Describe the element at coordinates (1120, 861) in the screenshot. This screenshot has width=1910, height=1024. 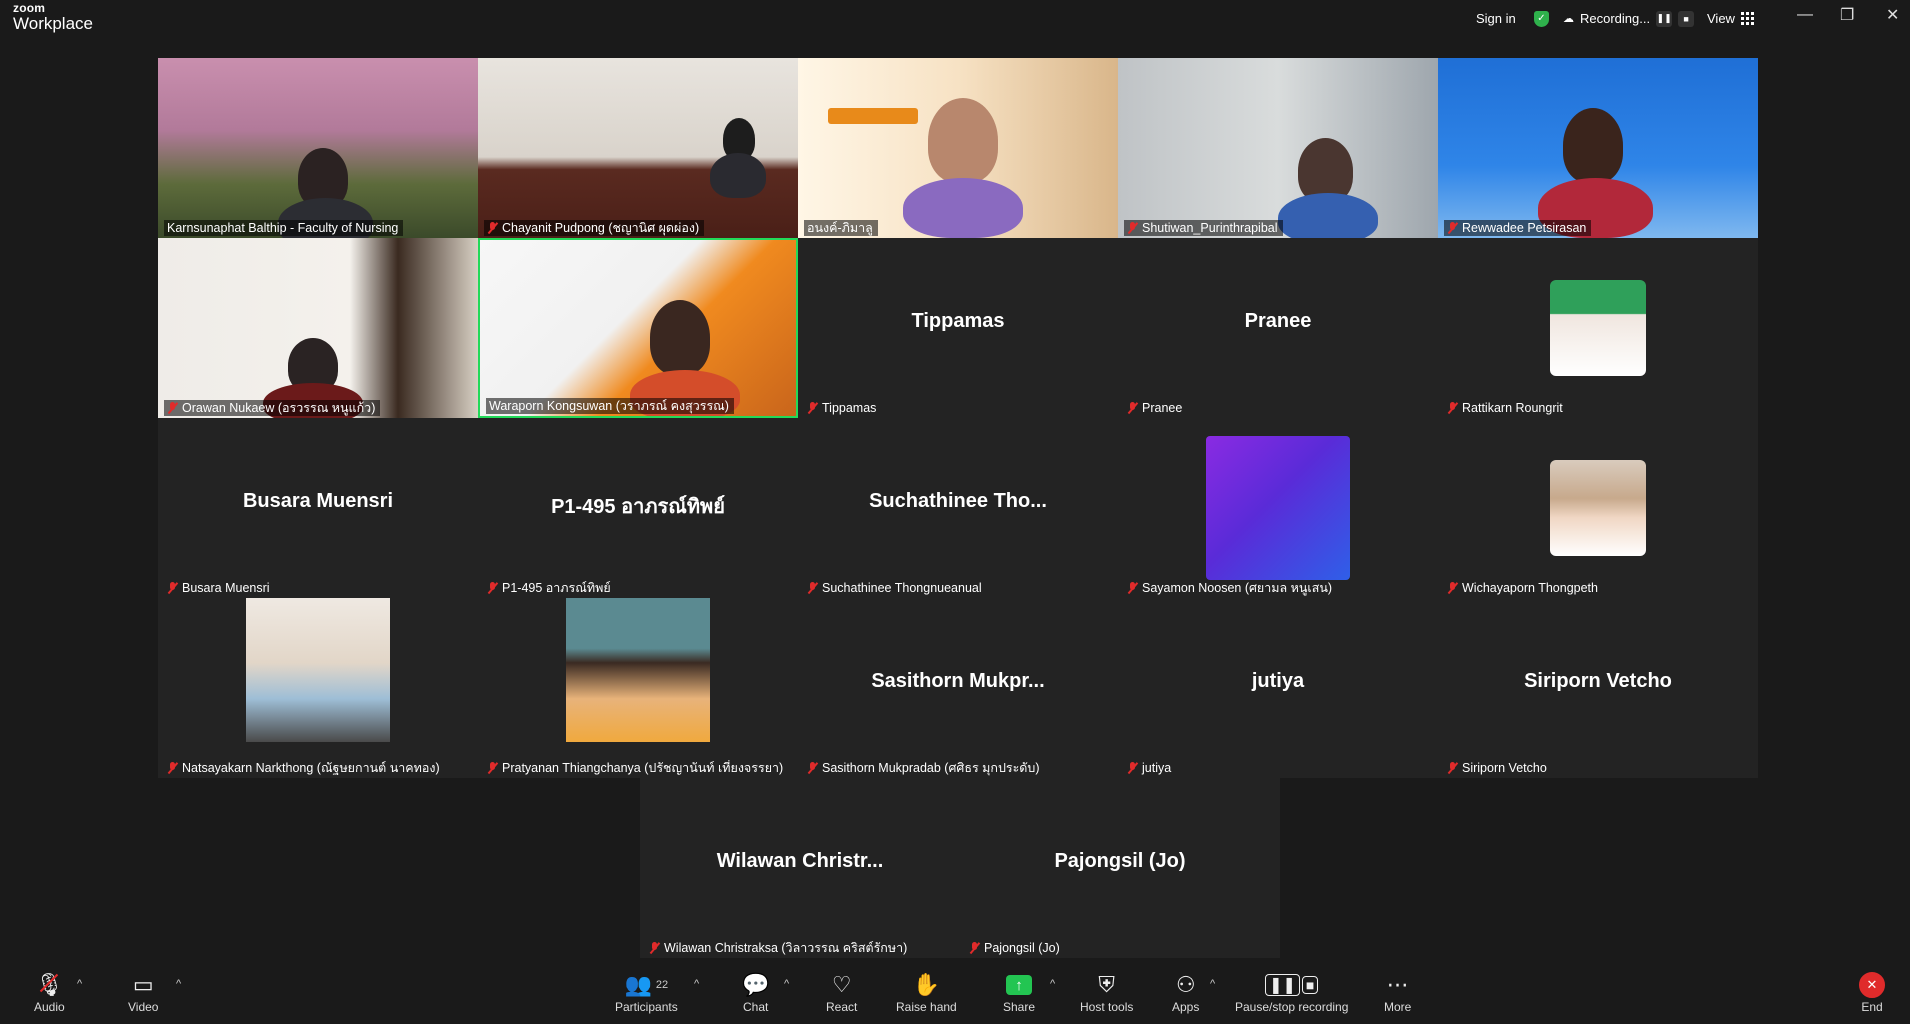
I see `participant-display-name: Pajongsil (Jo)` at that location.